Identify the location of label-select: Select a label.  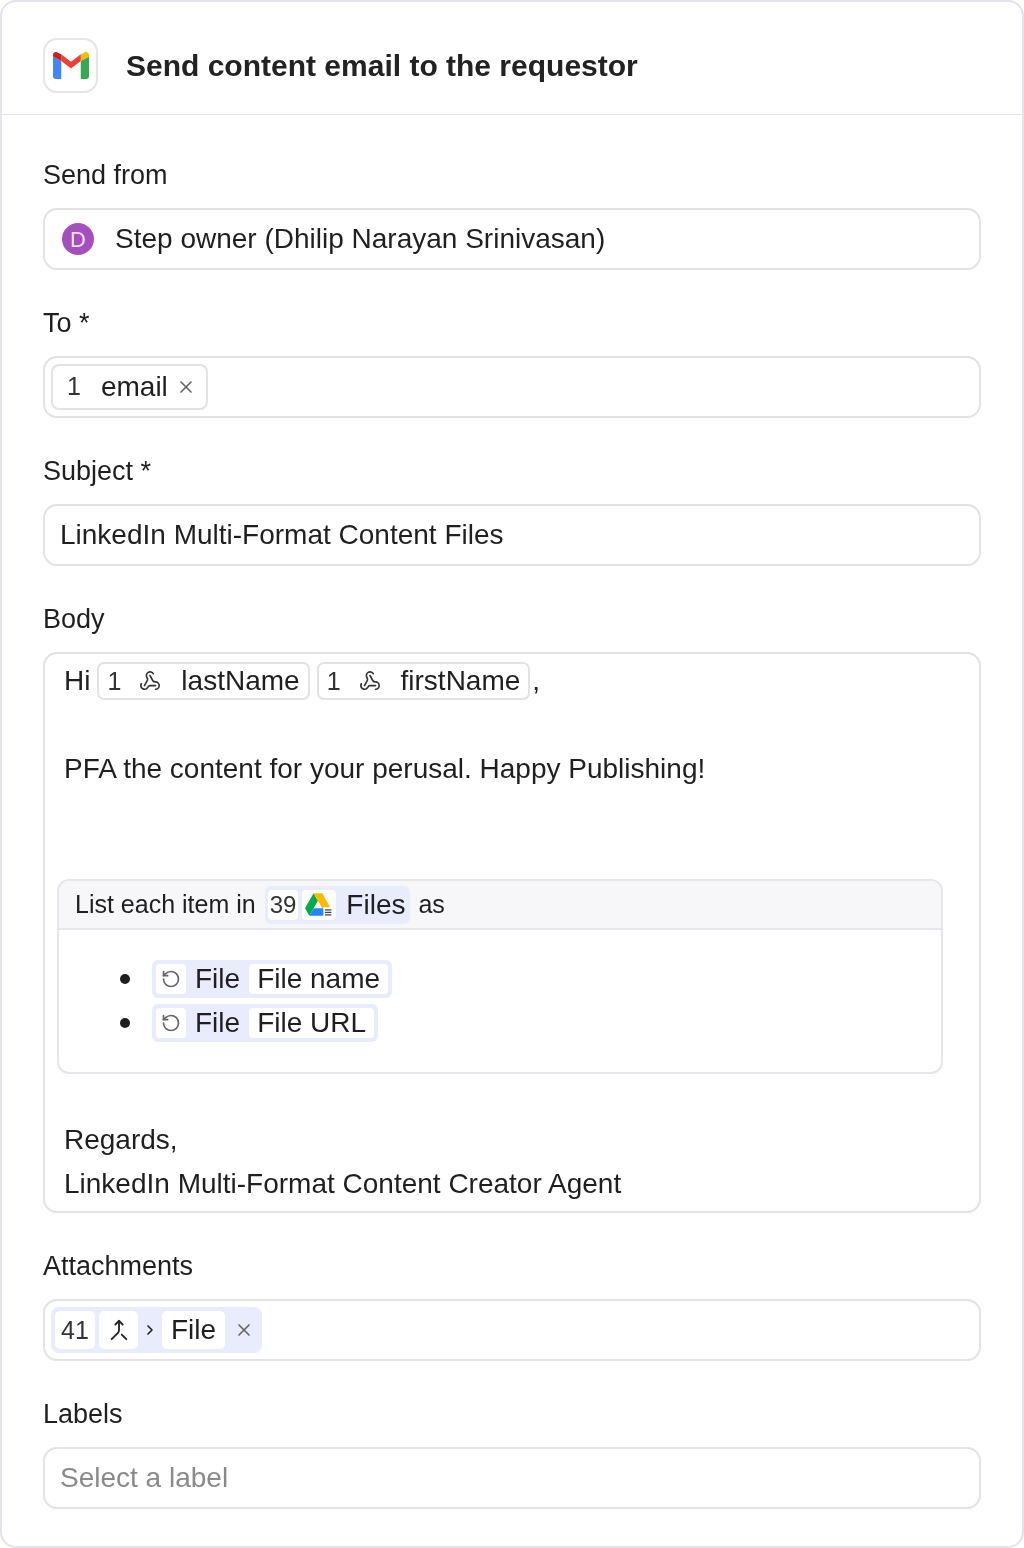
(512, 1478).